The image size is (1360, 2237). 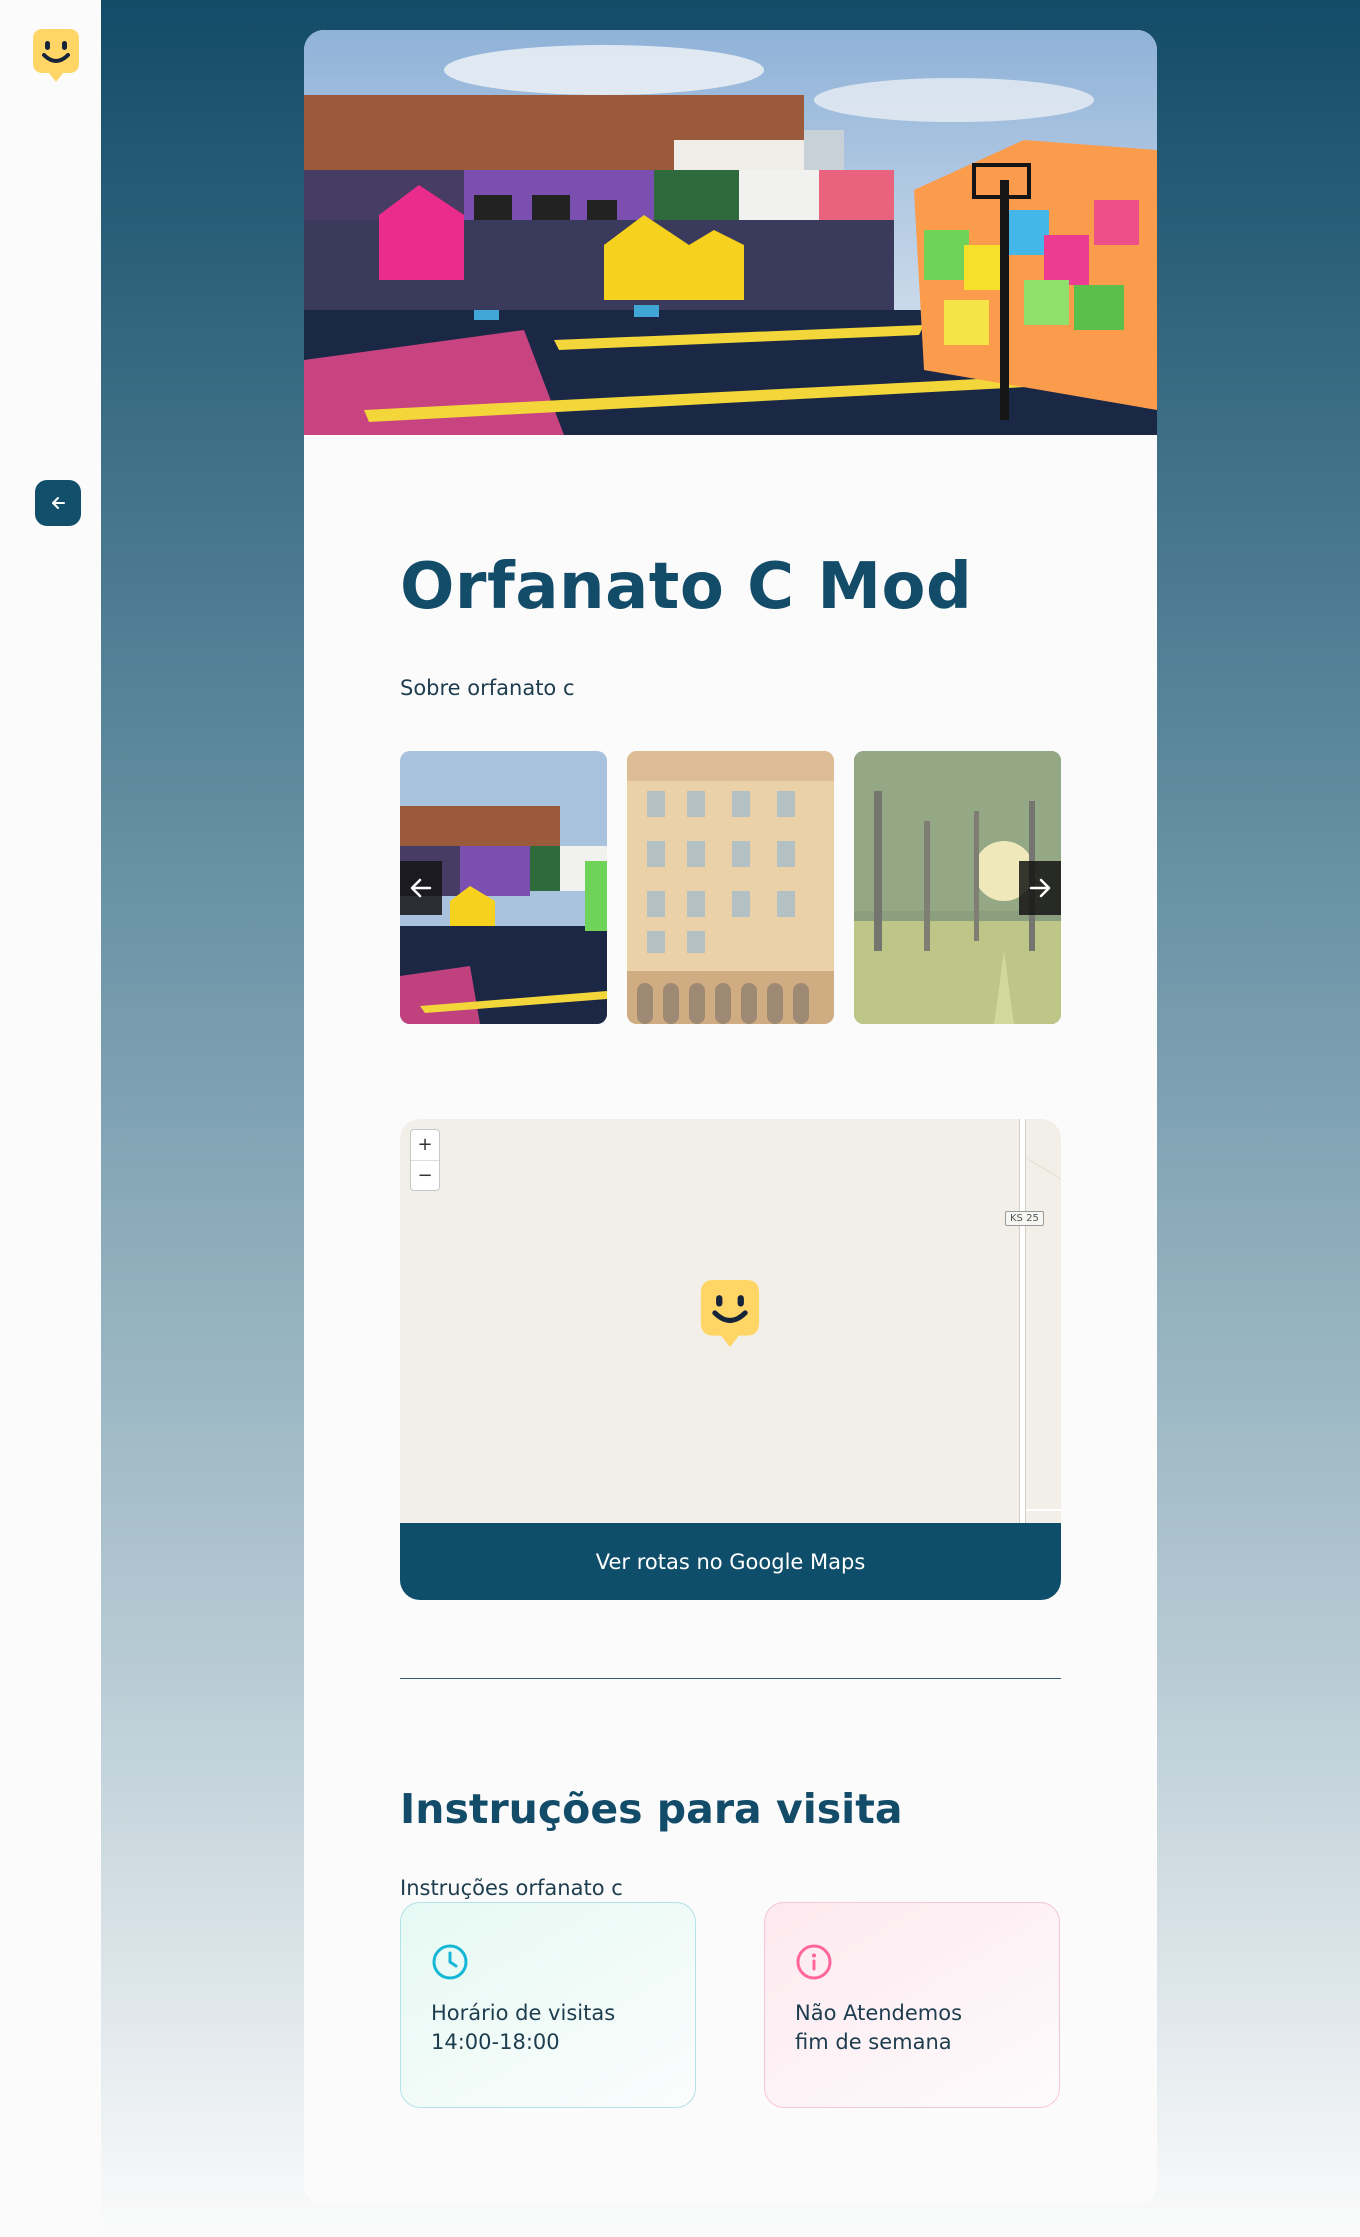 I want to click on road-label: KS 25, so click(x=1024, y=1218).